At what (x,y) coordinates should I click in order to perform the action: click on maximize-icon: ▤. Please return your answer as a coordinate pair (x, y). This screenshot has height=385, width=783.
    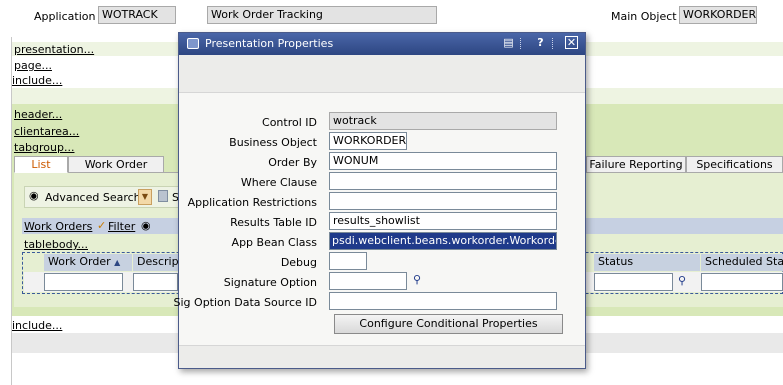
    Looking at the image, I should click on (508, 43).